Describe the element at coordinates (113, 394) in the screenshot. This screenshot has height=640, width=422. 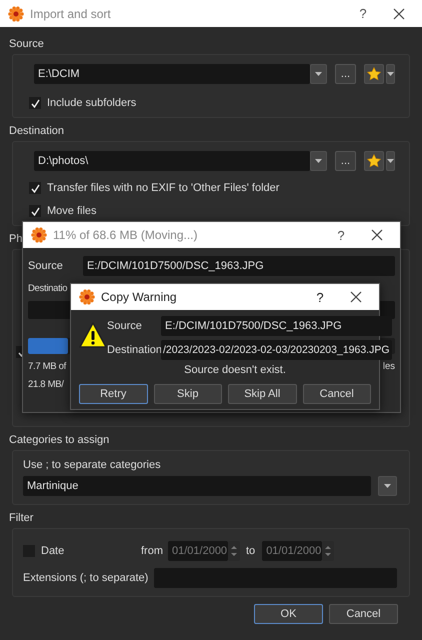
I see `retry-button: Retry` at that location.